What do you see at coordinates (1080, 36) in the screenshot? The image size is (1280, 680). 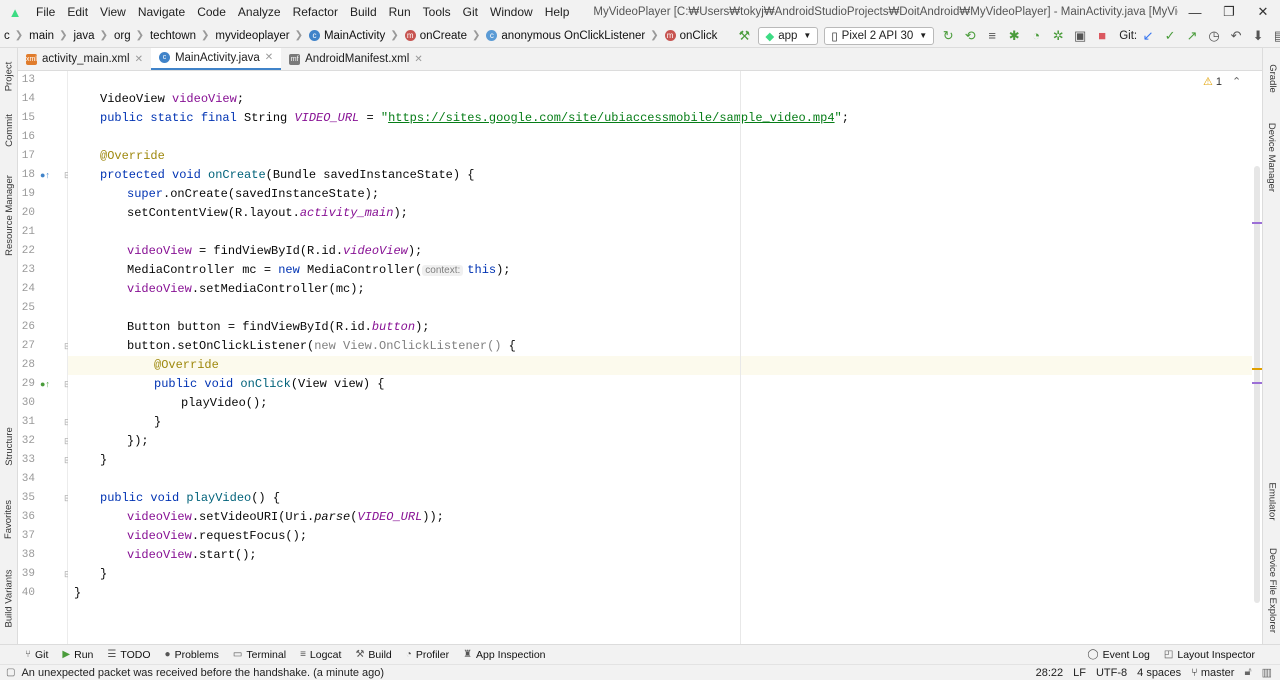 I see `layout-inspect-icon: ▣` at bounding box center [1080, 36].